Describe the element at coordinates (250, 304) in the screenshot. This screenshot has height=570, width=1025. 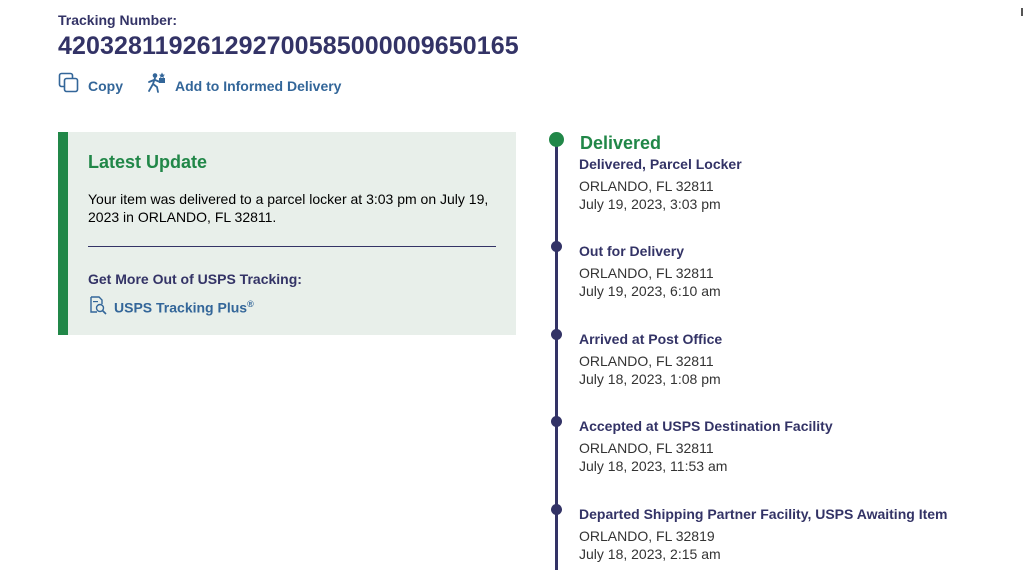
I see `registered-mark: ®` at that location.